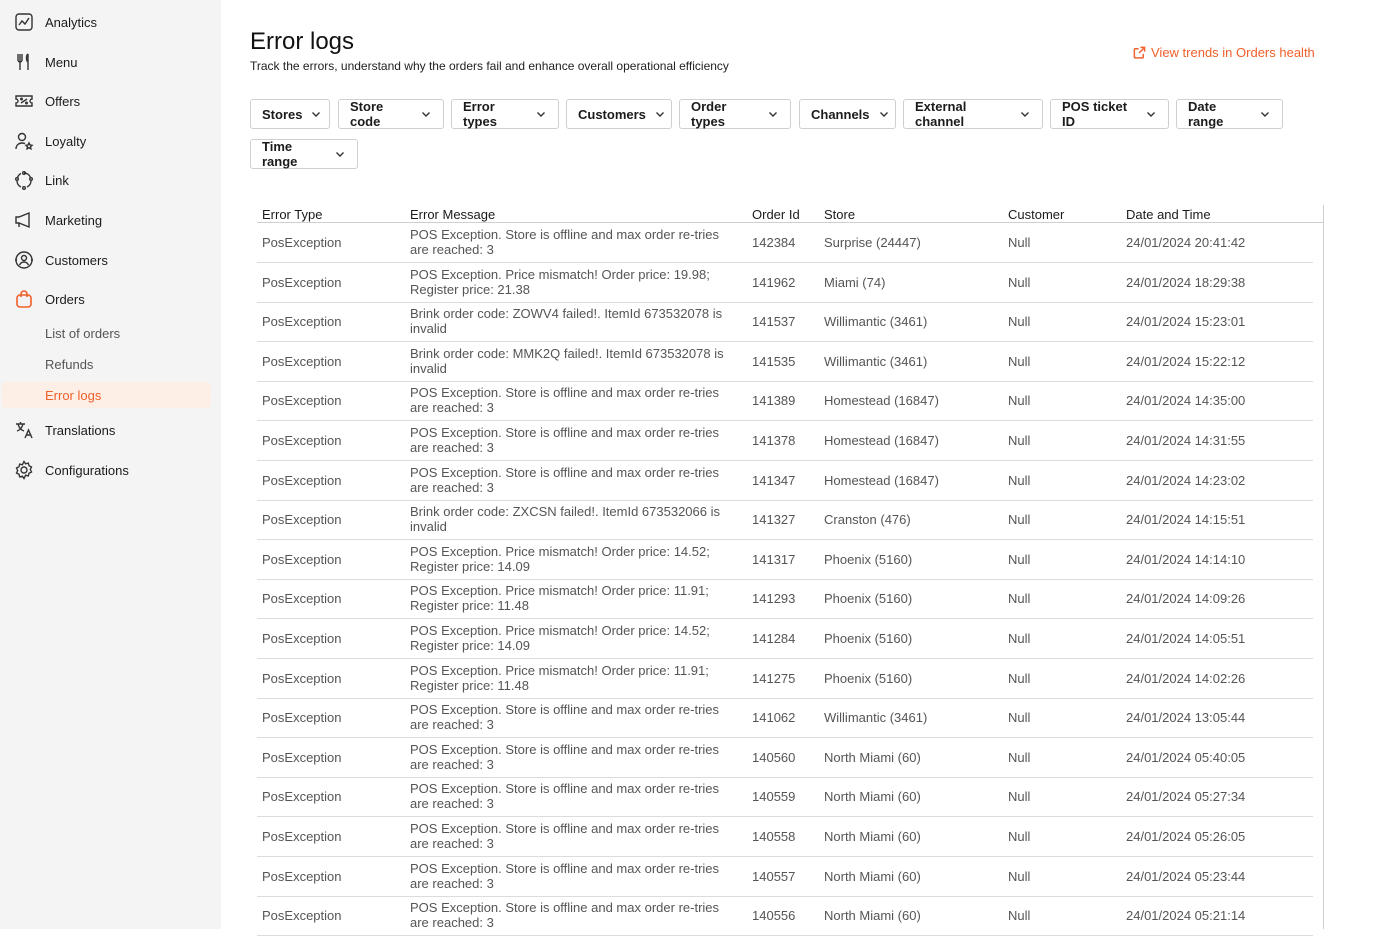  What do you see at coordinates (24, 22) in the screenshot?
I see `analytics-icon` at bounding box center [24, 22].